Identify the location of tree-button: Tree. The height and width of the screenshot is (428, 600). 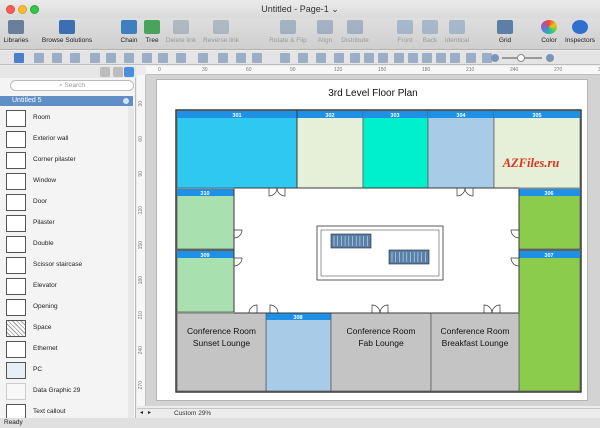
(152, 34).